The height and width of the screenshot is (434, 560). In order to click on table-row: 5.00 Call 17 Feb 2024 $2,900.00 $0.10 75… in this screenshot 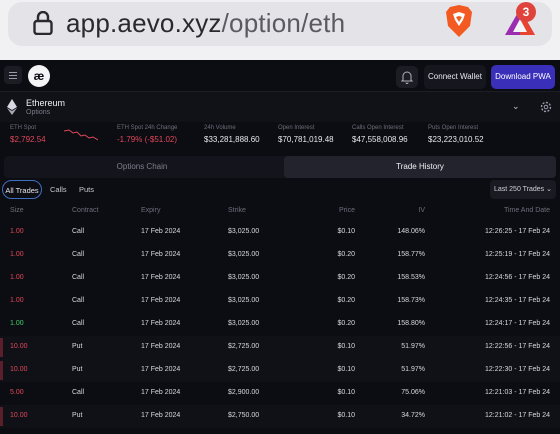, I will do `click(280, 393)`.